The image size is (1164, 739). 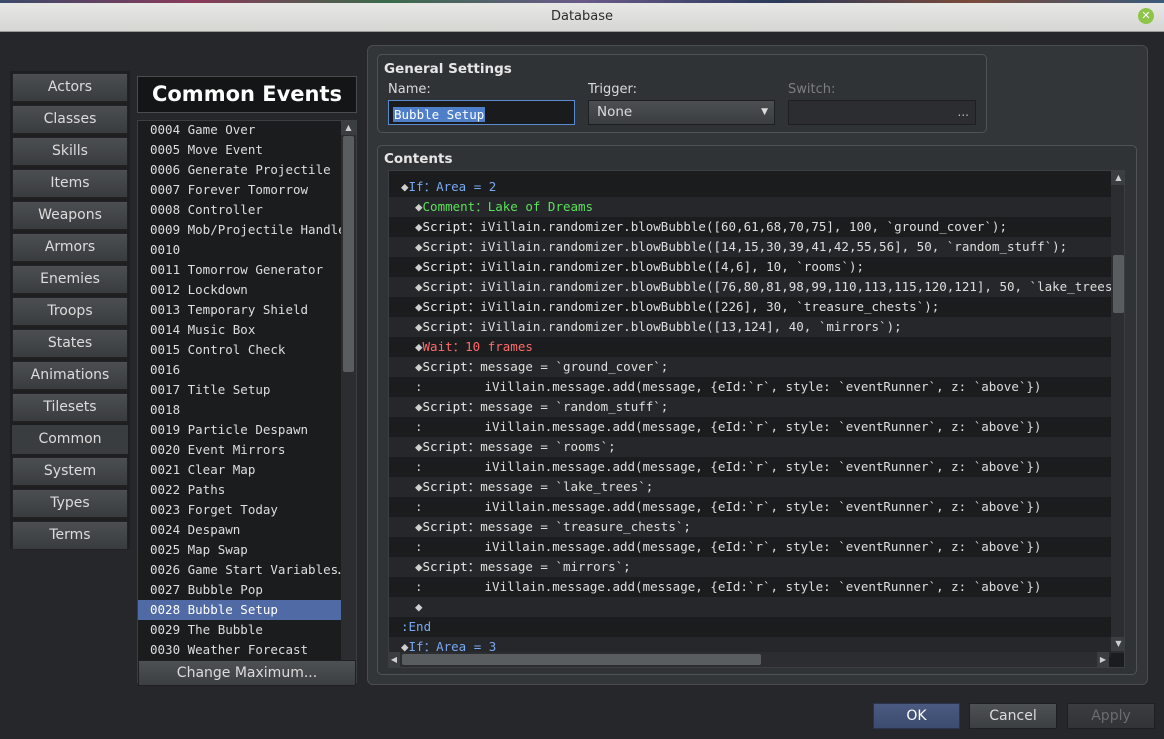 What do you see at coordinates (240, 290) in the screenshot?
I see `list-item: 0012 Lockdown` at bounding box center [240, 290].